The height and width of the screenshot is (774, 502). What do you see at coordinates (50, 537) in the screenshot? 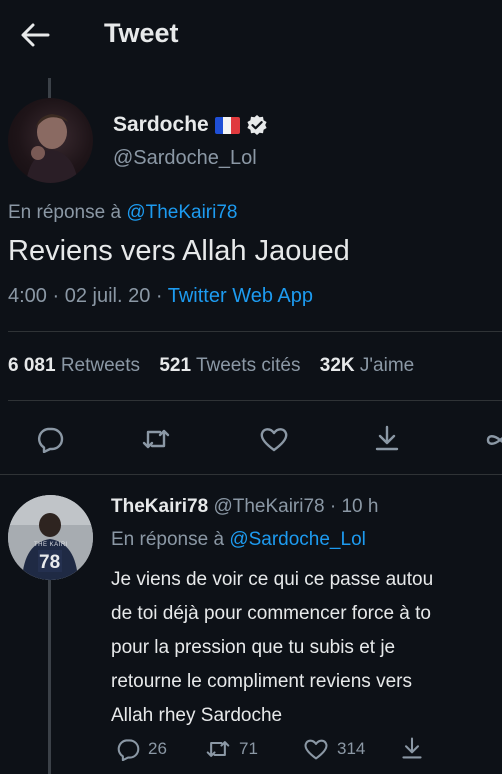
I see `reply-avatar: THE KAIRI 78` at bounding box center [50, 537].